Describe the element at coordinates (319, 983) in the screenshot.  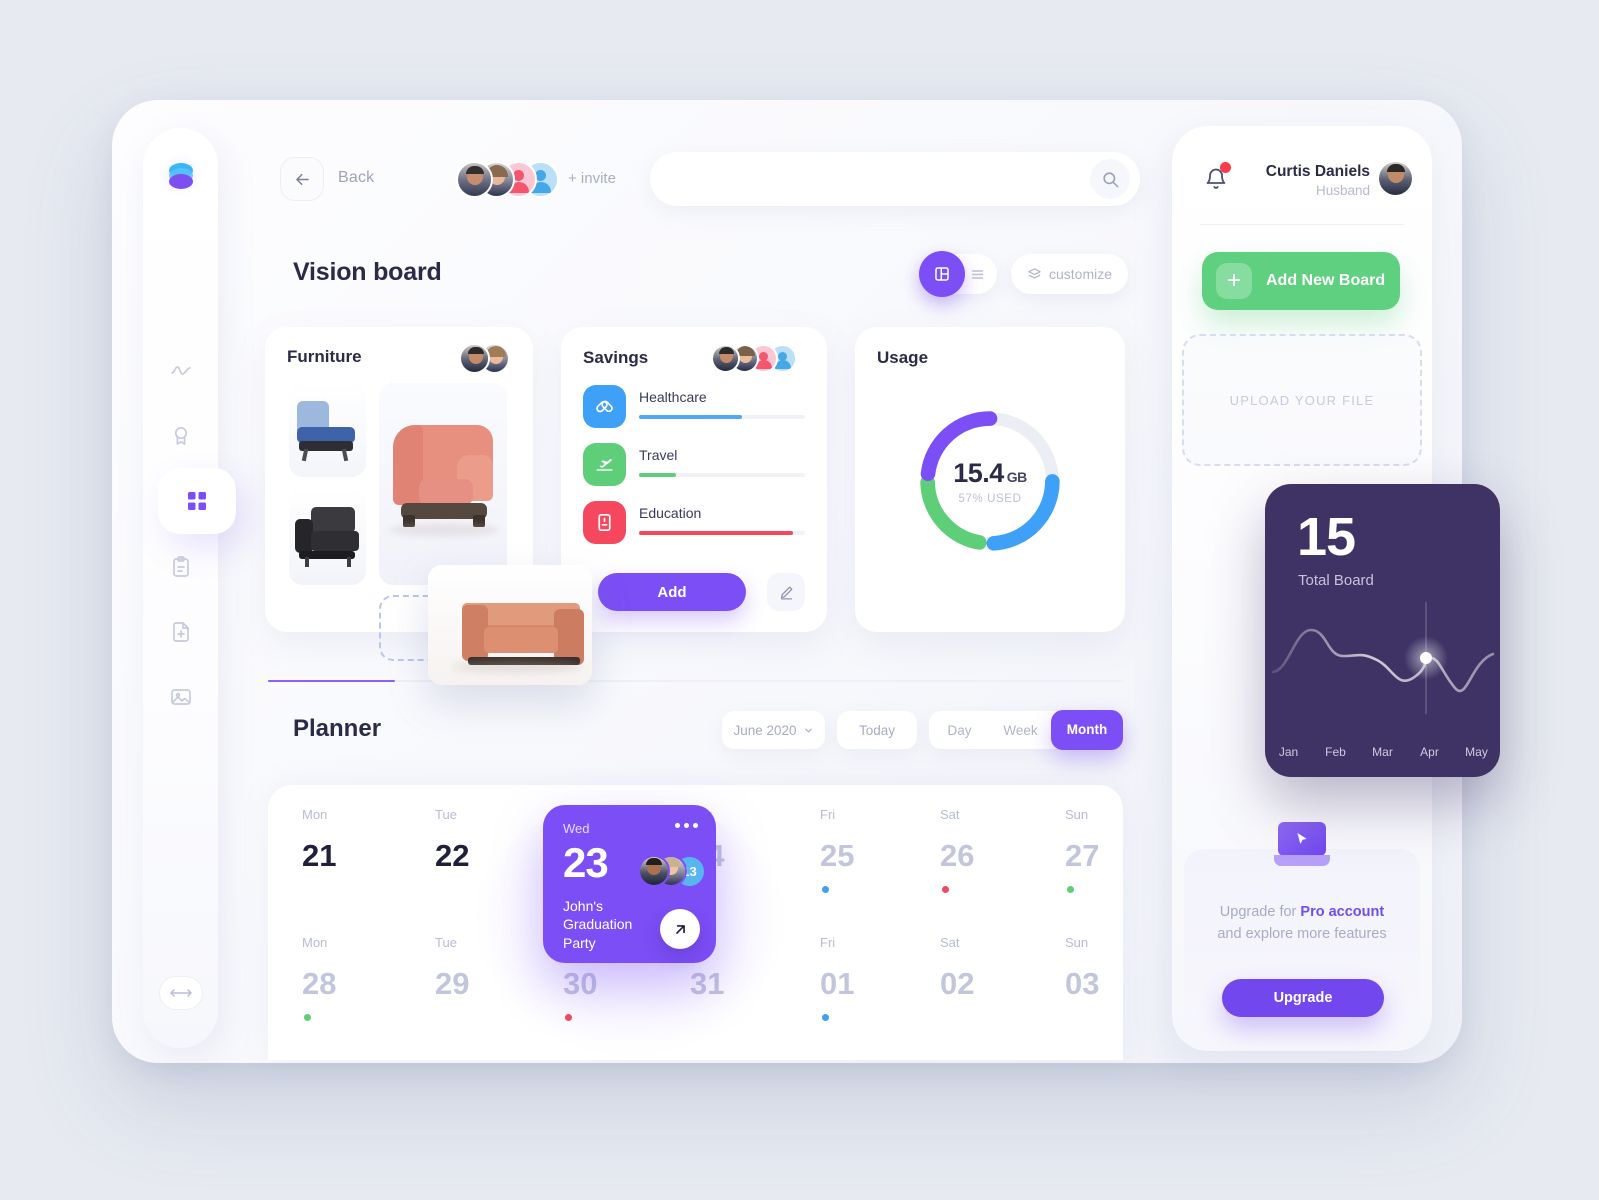
I see `calendar-date: 28` at that location.